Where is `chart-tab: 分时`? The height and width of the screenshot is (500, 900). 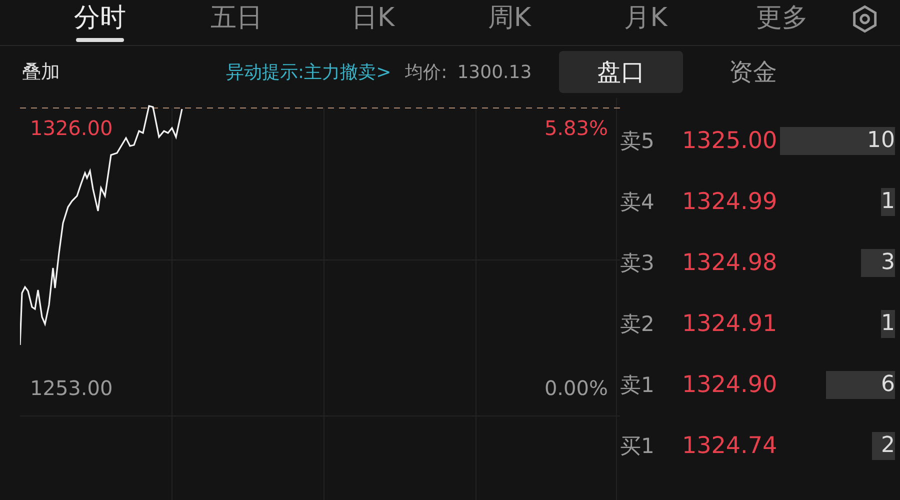
chart-tab: 分时 is located at coordinates (100, 22).